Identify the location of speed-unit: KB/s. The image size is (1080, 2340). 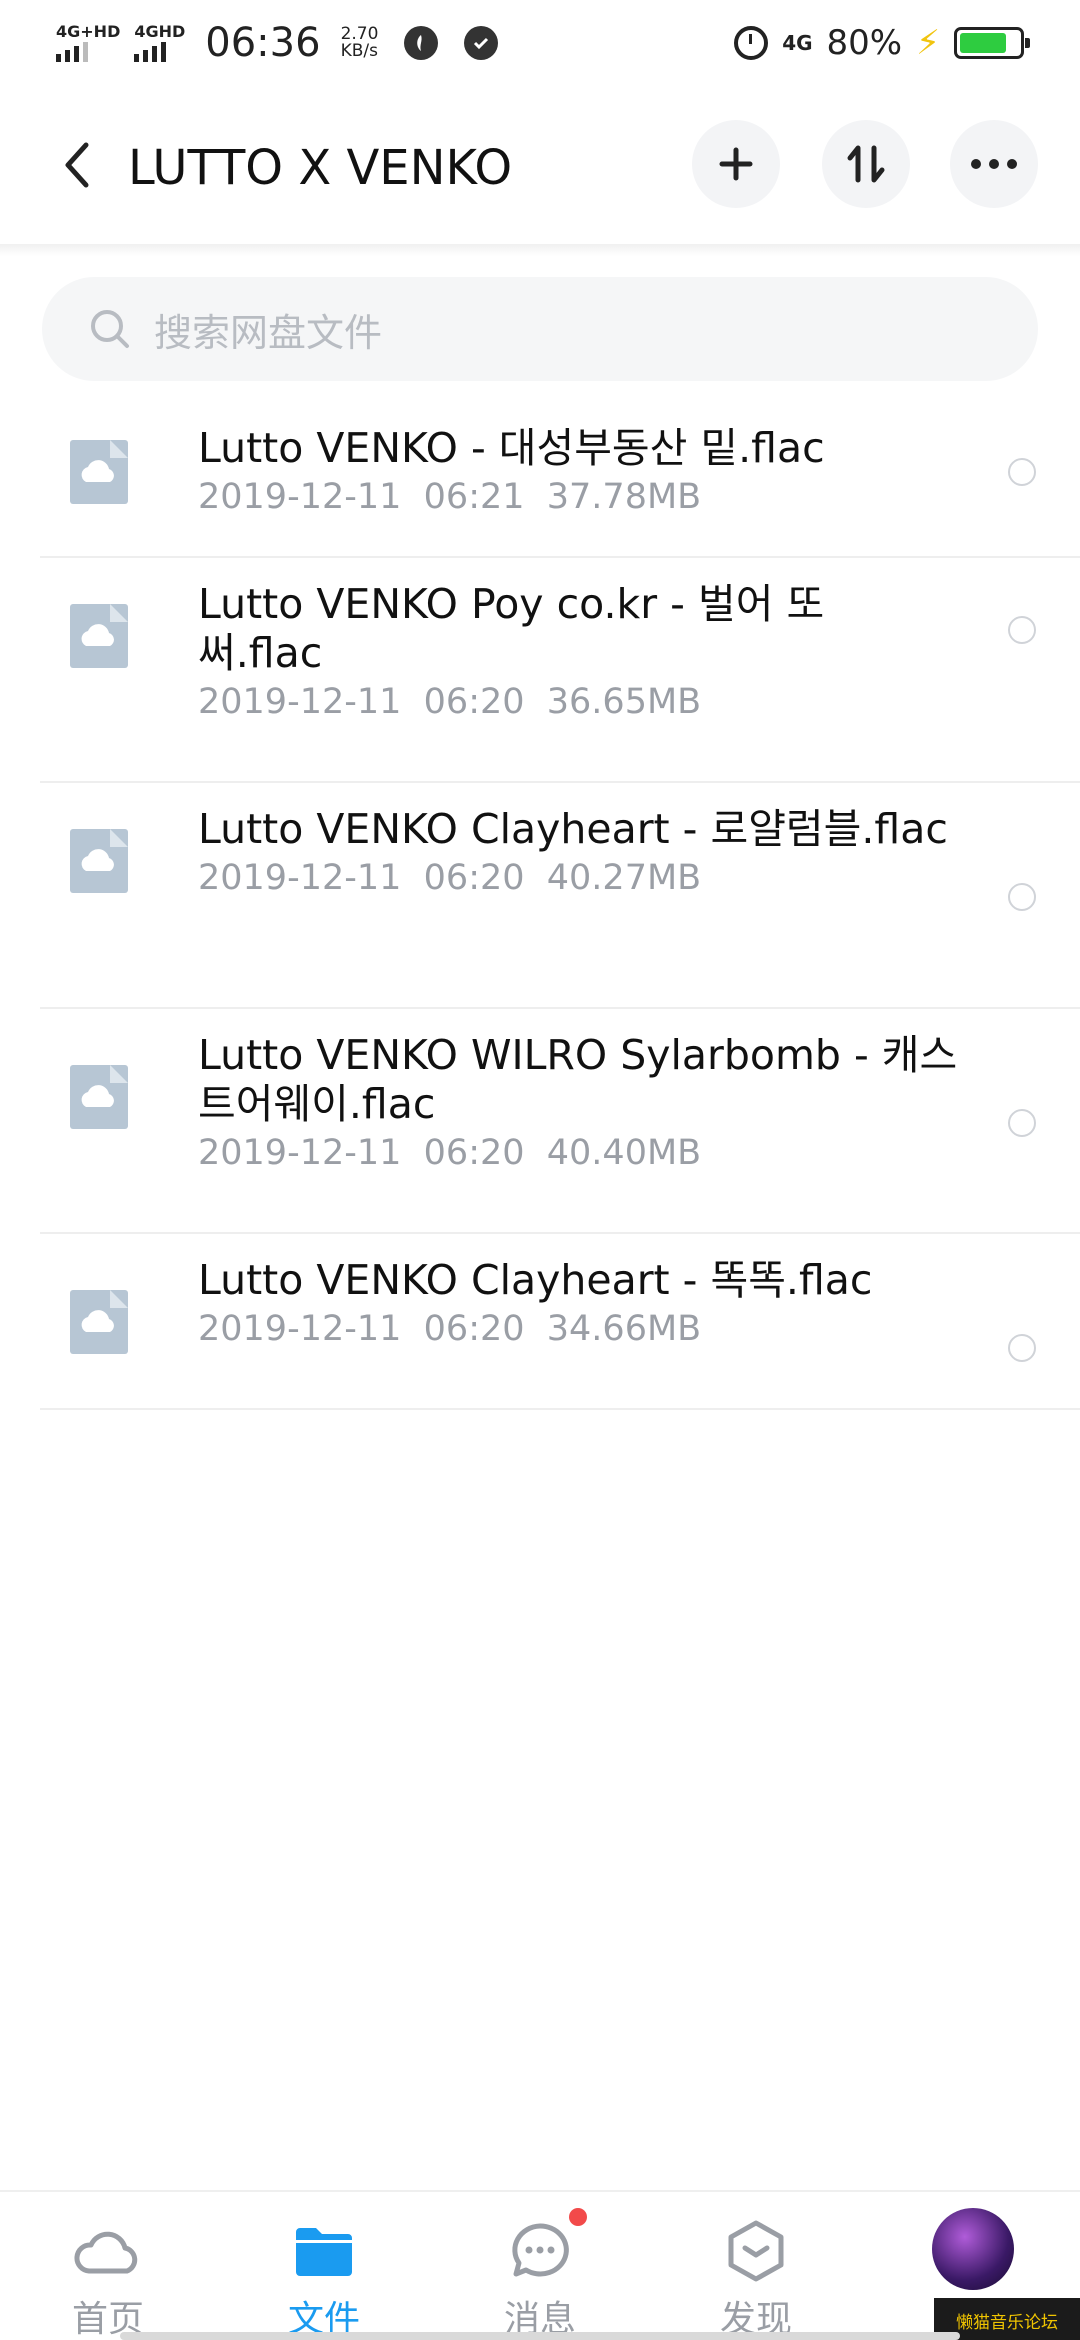
(359, 51).